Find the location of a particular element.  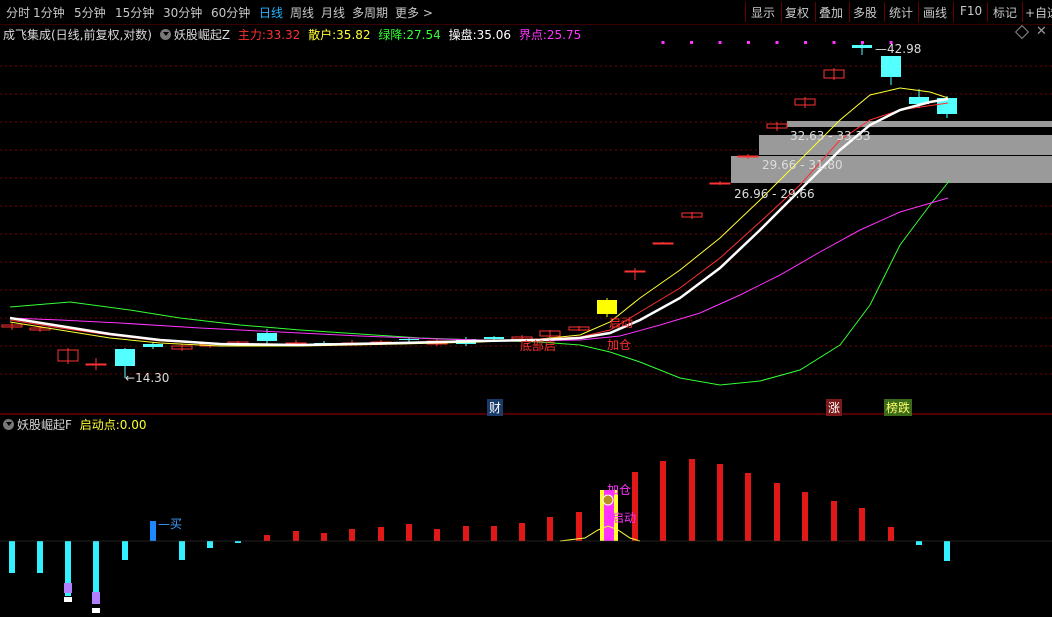

magenta-dot-row is located at coordinates (777, 42).